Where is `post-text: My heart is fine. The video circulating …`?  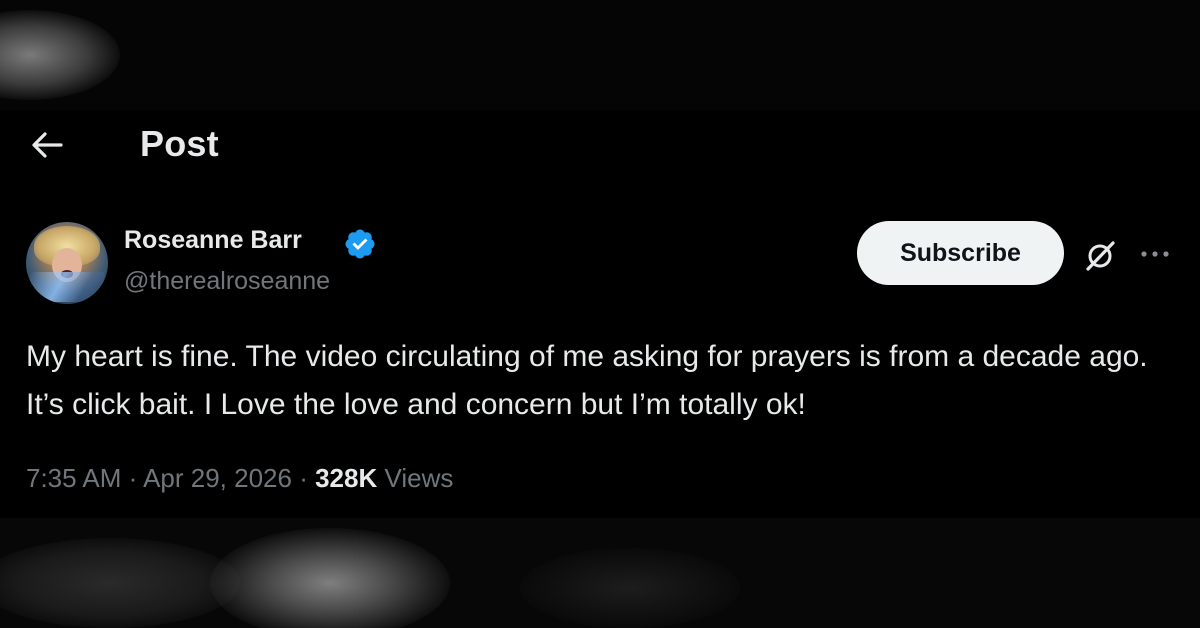
post-text: My heart is fine. The video circulating … is located at coordinates (587, 380).